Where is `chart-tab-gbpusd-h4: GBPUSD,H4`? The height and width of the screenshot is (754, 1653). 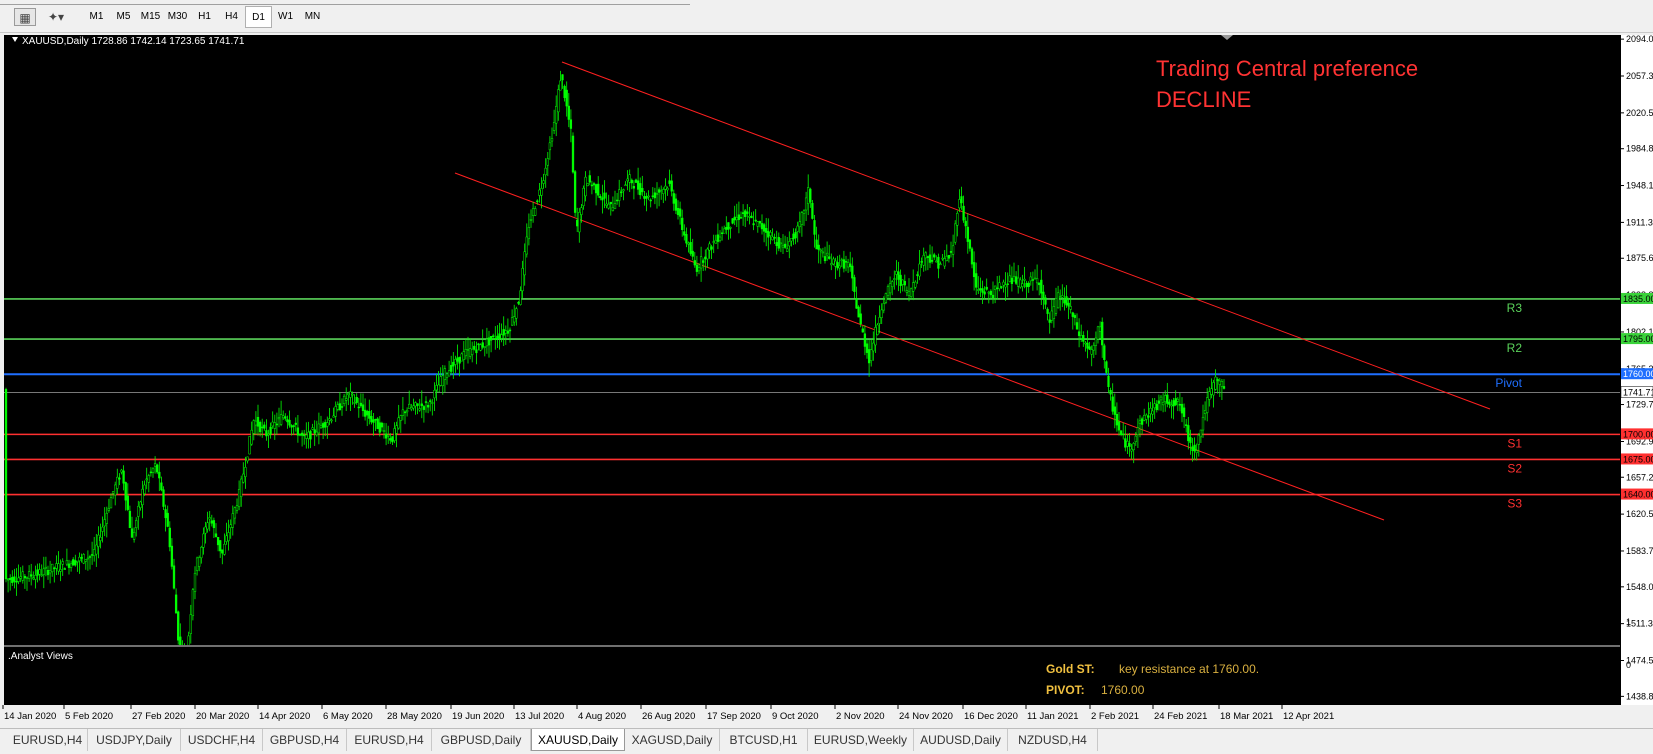 chart-tab-gbpusd-h4: GBPUSD,H4 is located at coordinates (305, 740).